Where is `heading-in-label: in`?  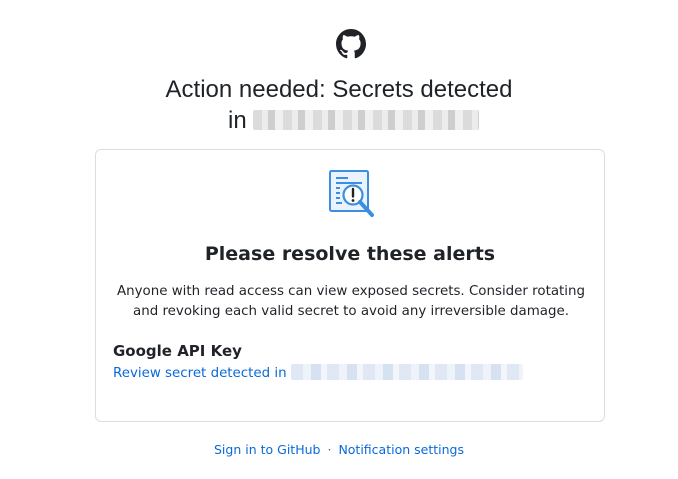
heading-in-label: in is located at coordinates (237, 120).